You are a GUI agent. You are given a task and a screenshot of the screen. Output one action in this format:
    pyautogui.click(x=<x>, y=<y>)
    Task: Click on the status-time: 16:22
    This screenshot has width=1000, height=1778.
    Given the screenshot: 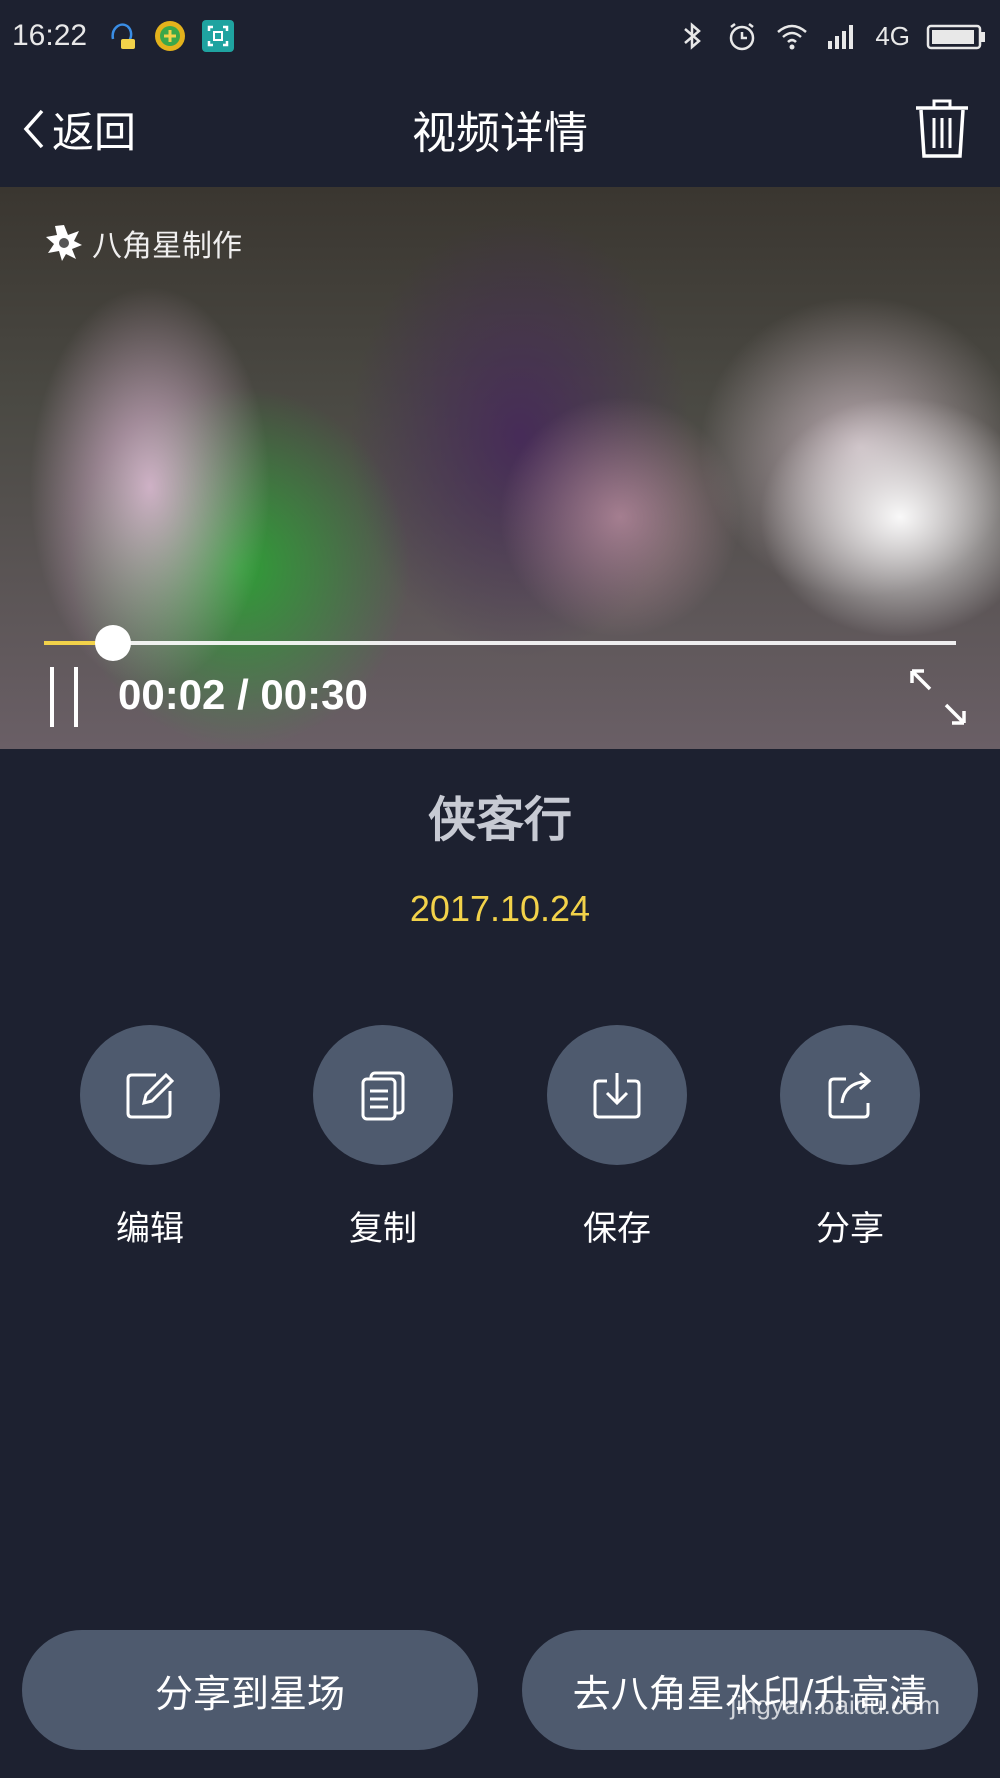 What is the action you would take?
    pyautogui.click(x=50, y=35)
    